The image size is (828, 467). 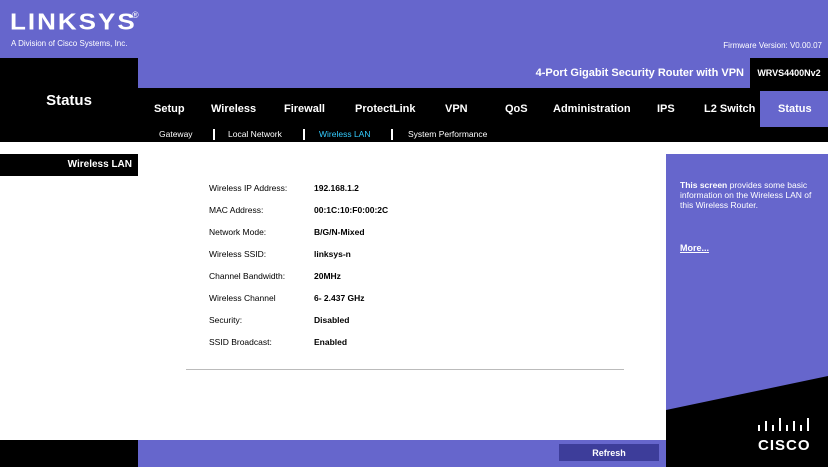 I want to click on nav-ips: IPS, so click(x=666, y=109).